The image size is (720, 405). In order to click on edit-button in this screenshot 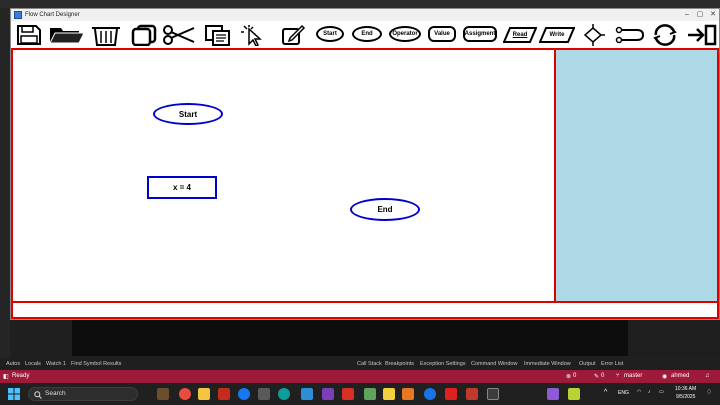, I will do `click(293, 35)`.